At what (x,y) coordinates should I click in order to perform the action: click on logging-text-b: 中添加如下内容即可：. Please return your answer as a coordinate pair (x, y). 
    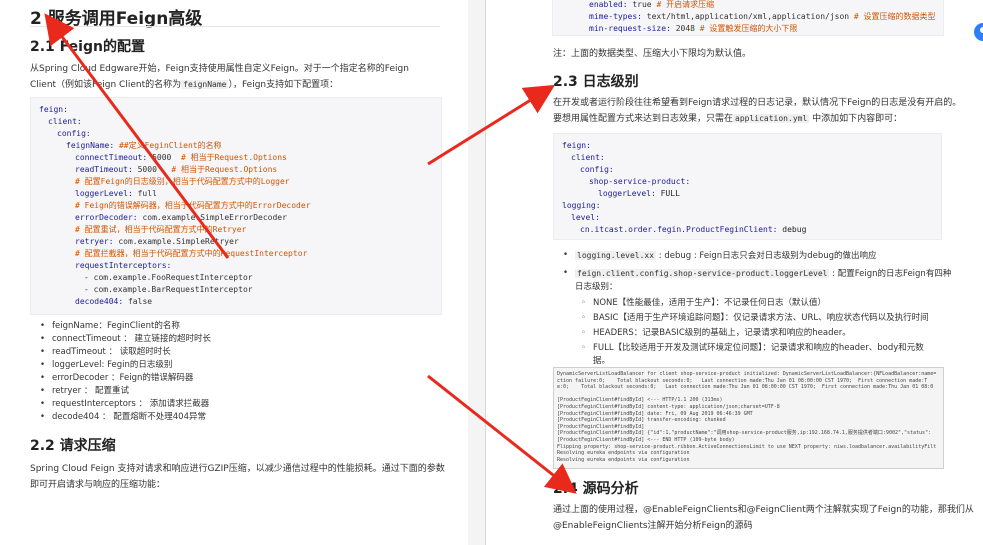
    Looking at the image, I should click on (856, 119).